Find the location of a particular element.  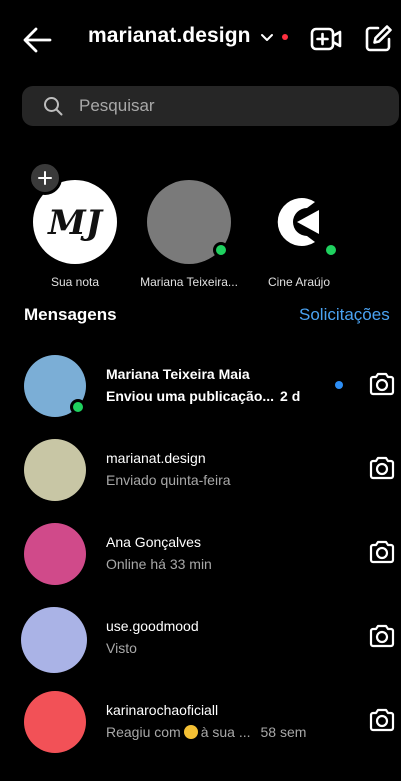

conversation-name: marianat.design is located at coordinates (156, 458).